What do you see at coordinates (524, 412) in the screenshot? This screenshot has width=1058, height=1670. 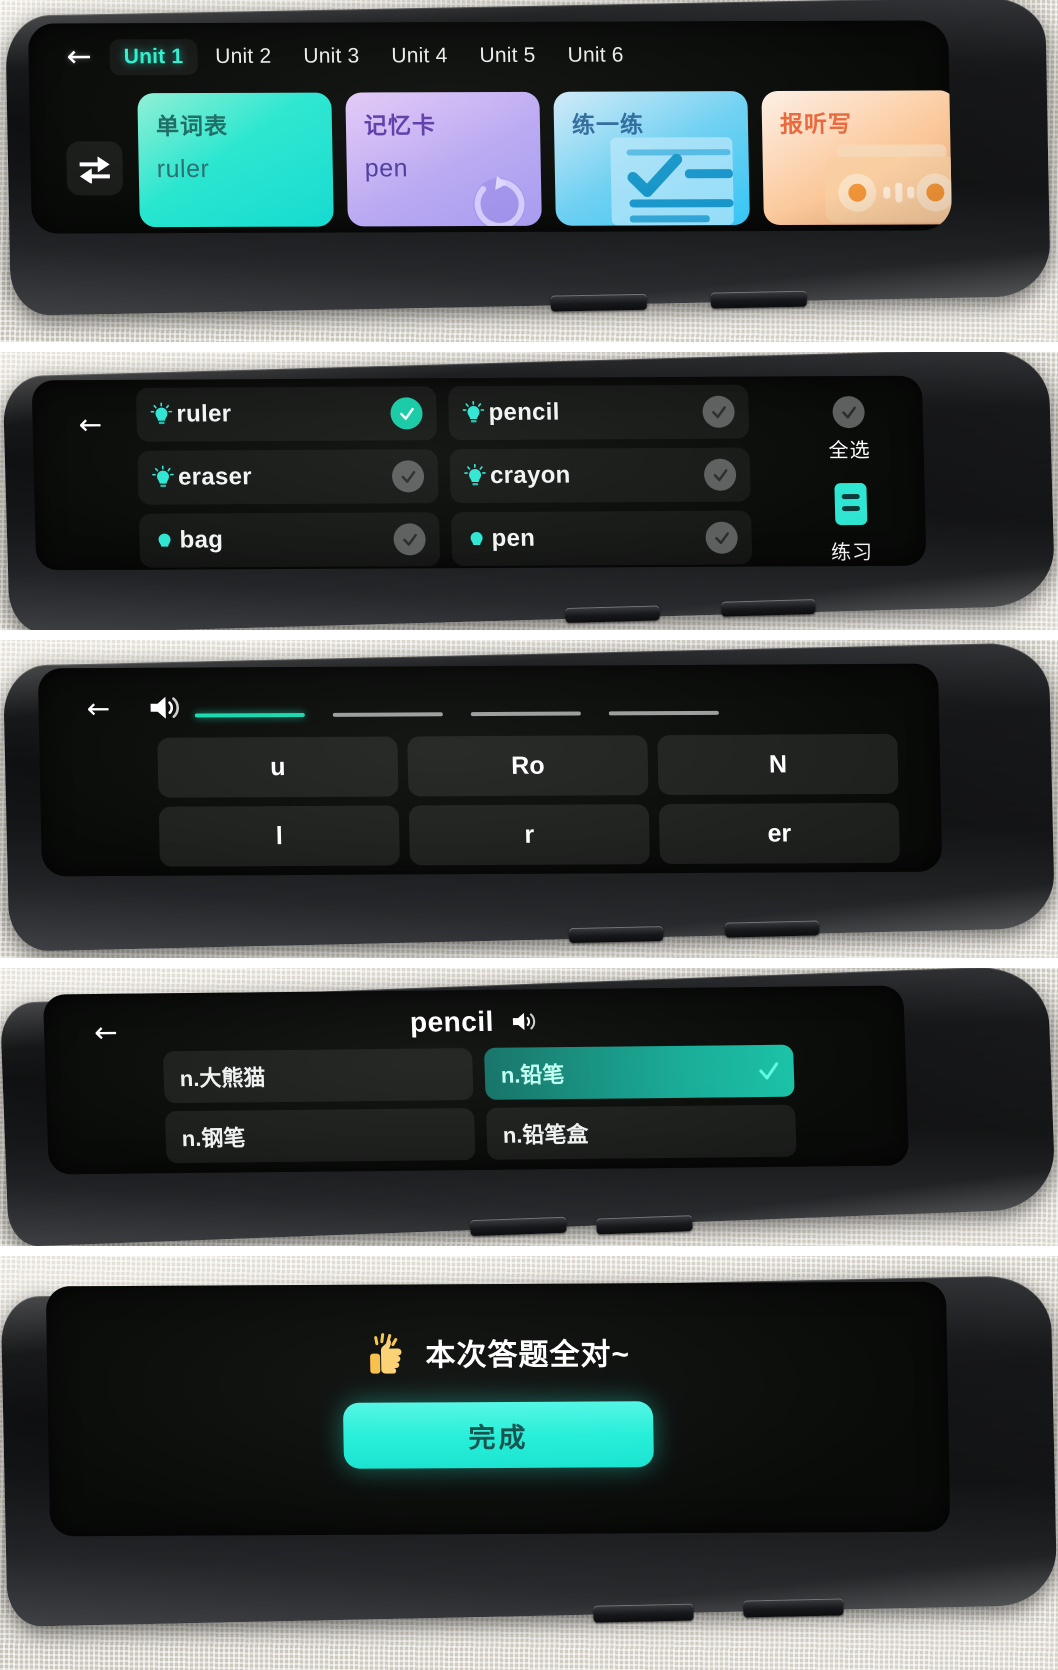 I see `word-label: pencil` at bounding box center [524, 412].